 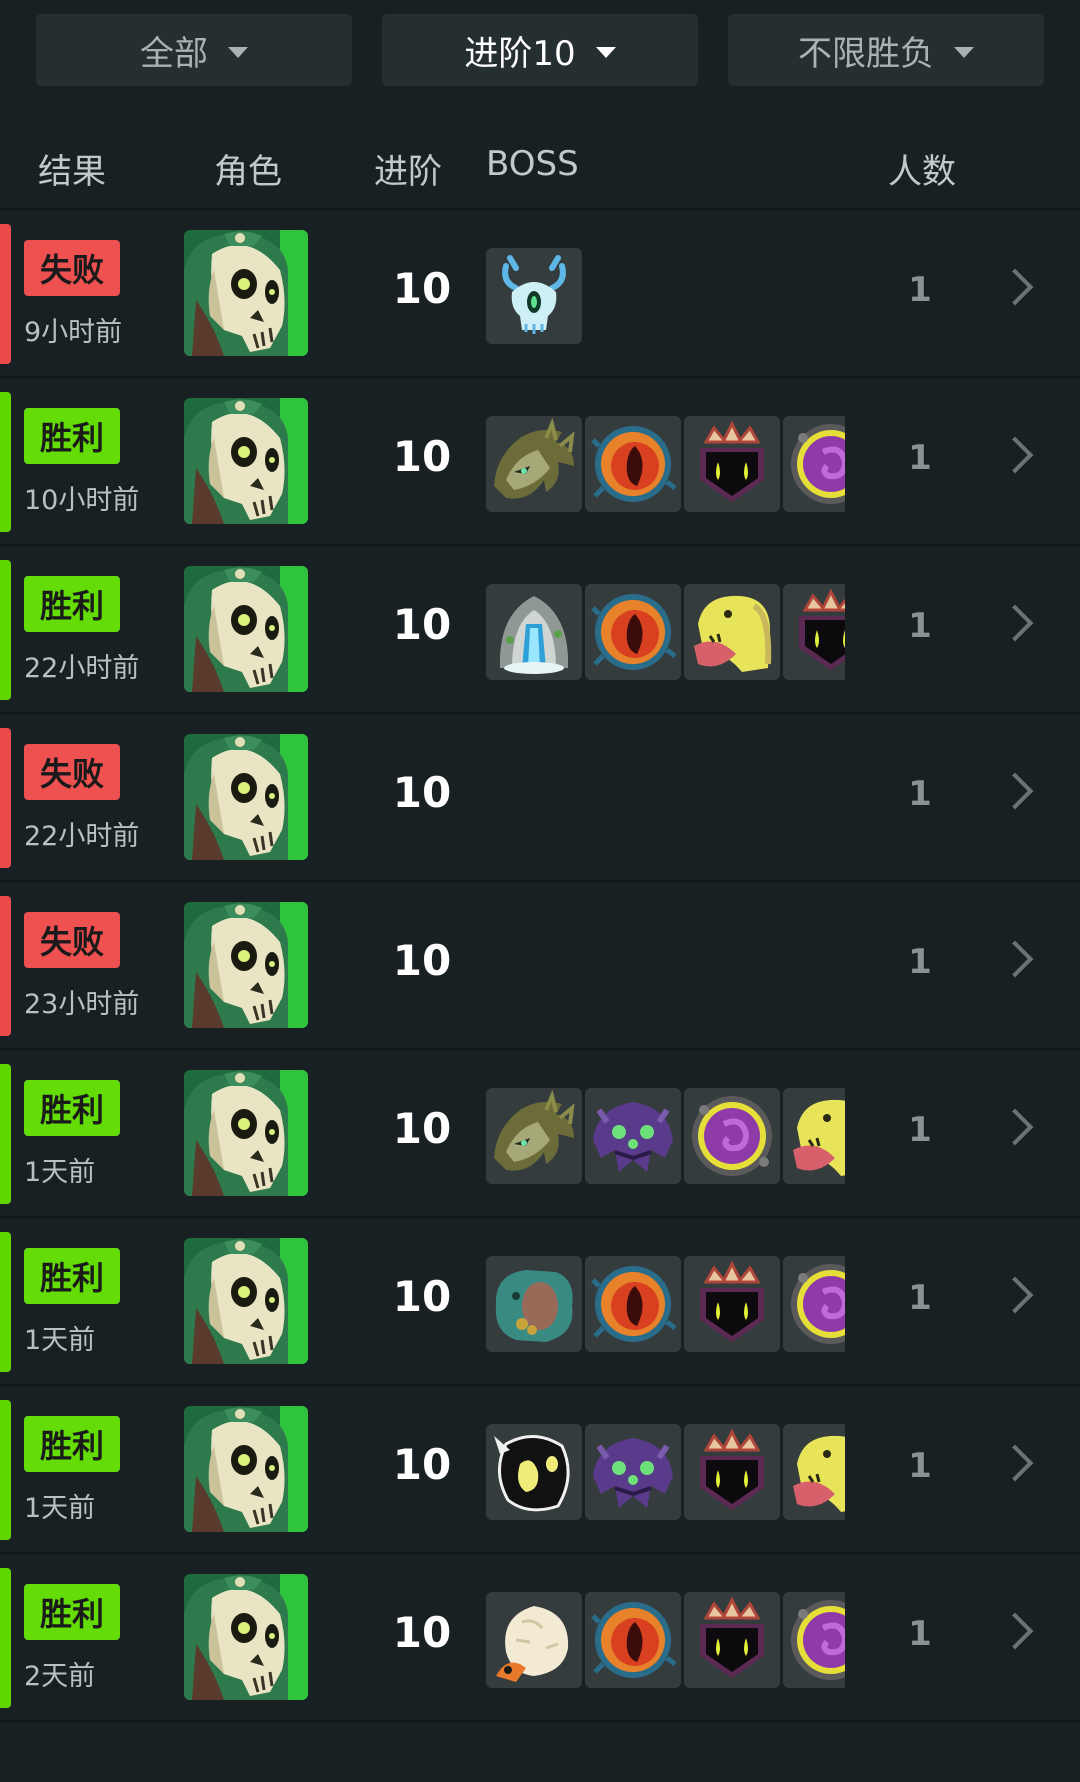 I want to click on run-row: 失败 22小时前 10 1, so click(x=540, y=798).